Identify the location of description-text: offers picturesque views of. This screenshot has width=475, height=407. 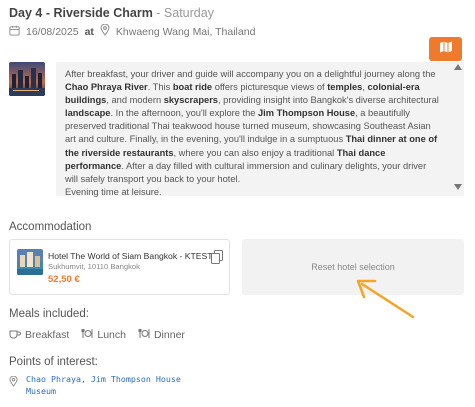
(270, 87).